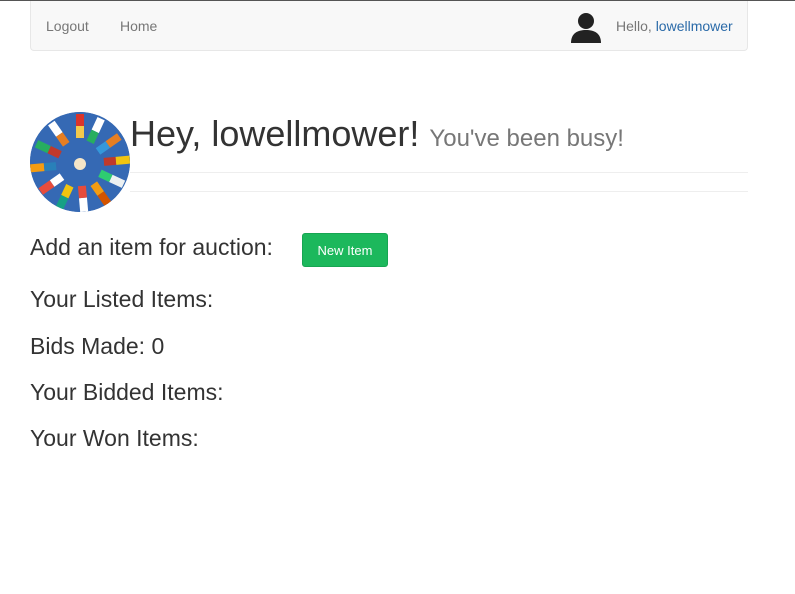 This screenshot has height=594, width=795. I want to click on greeting: Hello, lowellmower, so click(674, 26).